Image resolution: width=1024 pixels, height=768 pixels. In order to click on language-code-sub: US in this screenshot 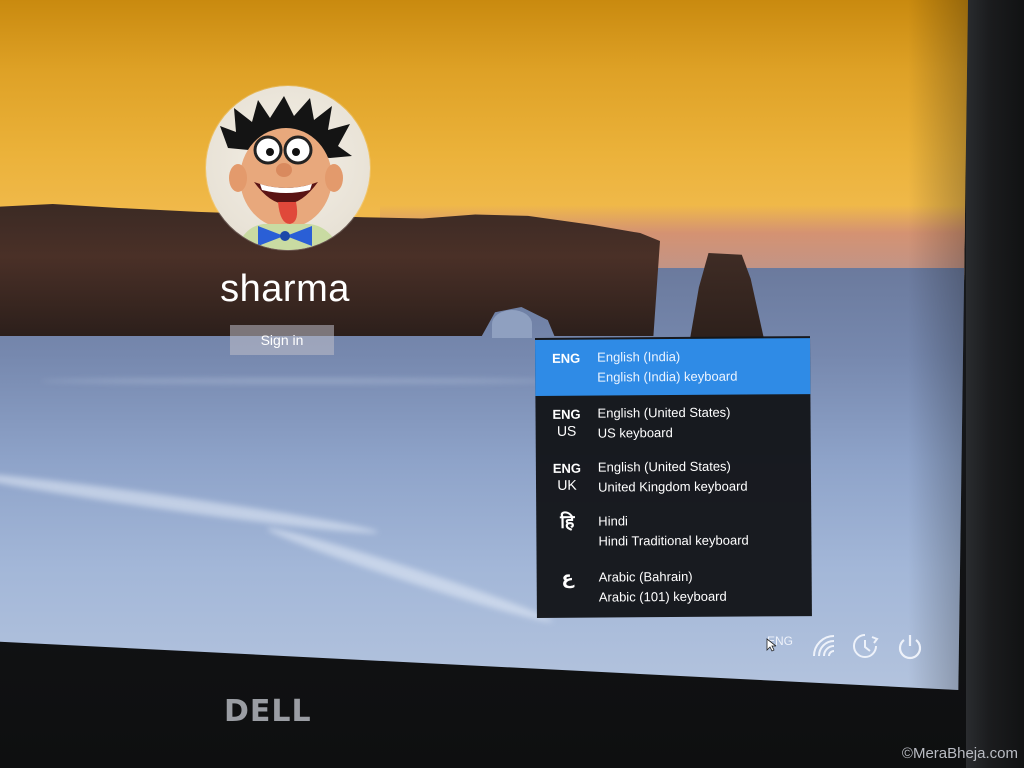, I will do `click(566, 430)`.